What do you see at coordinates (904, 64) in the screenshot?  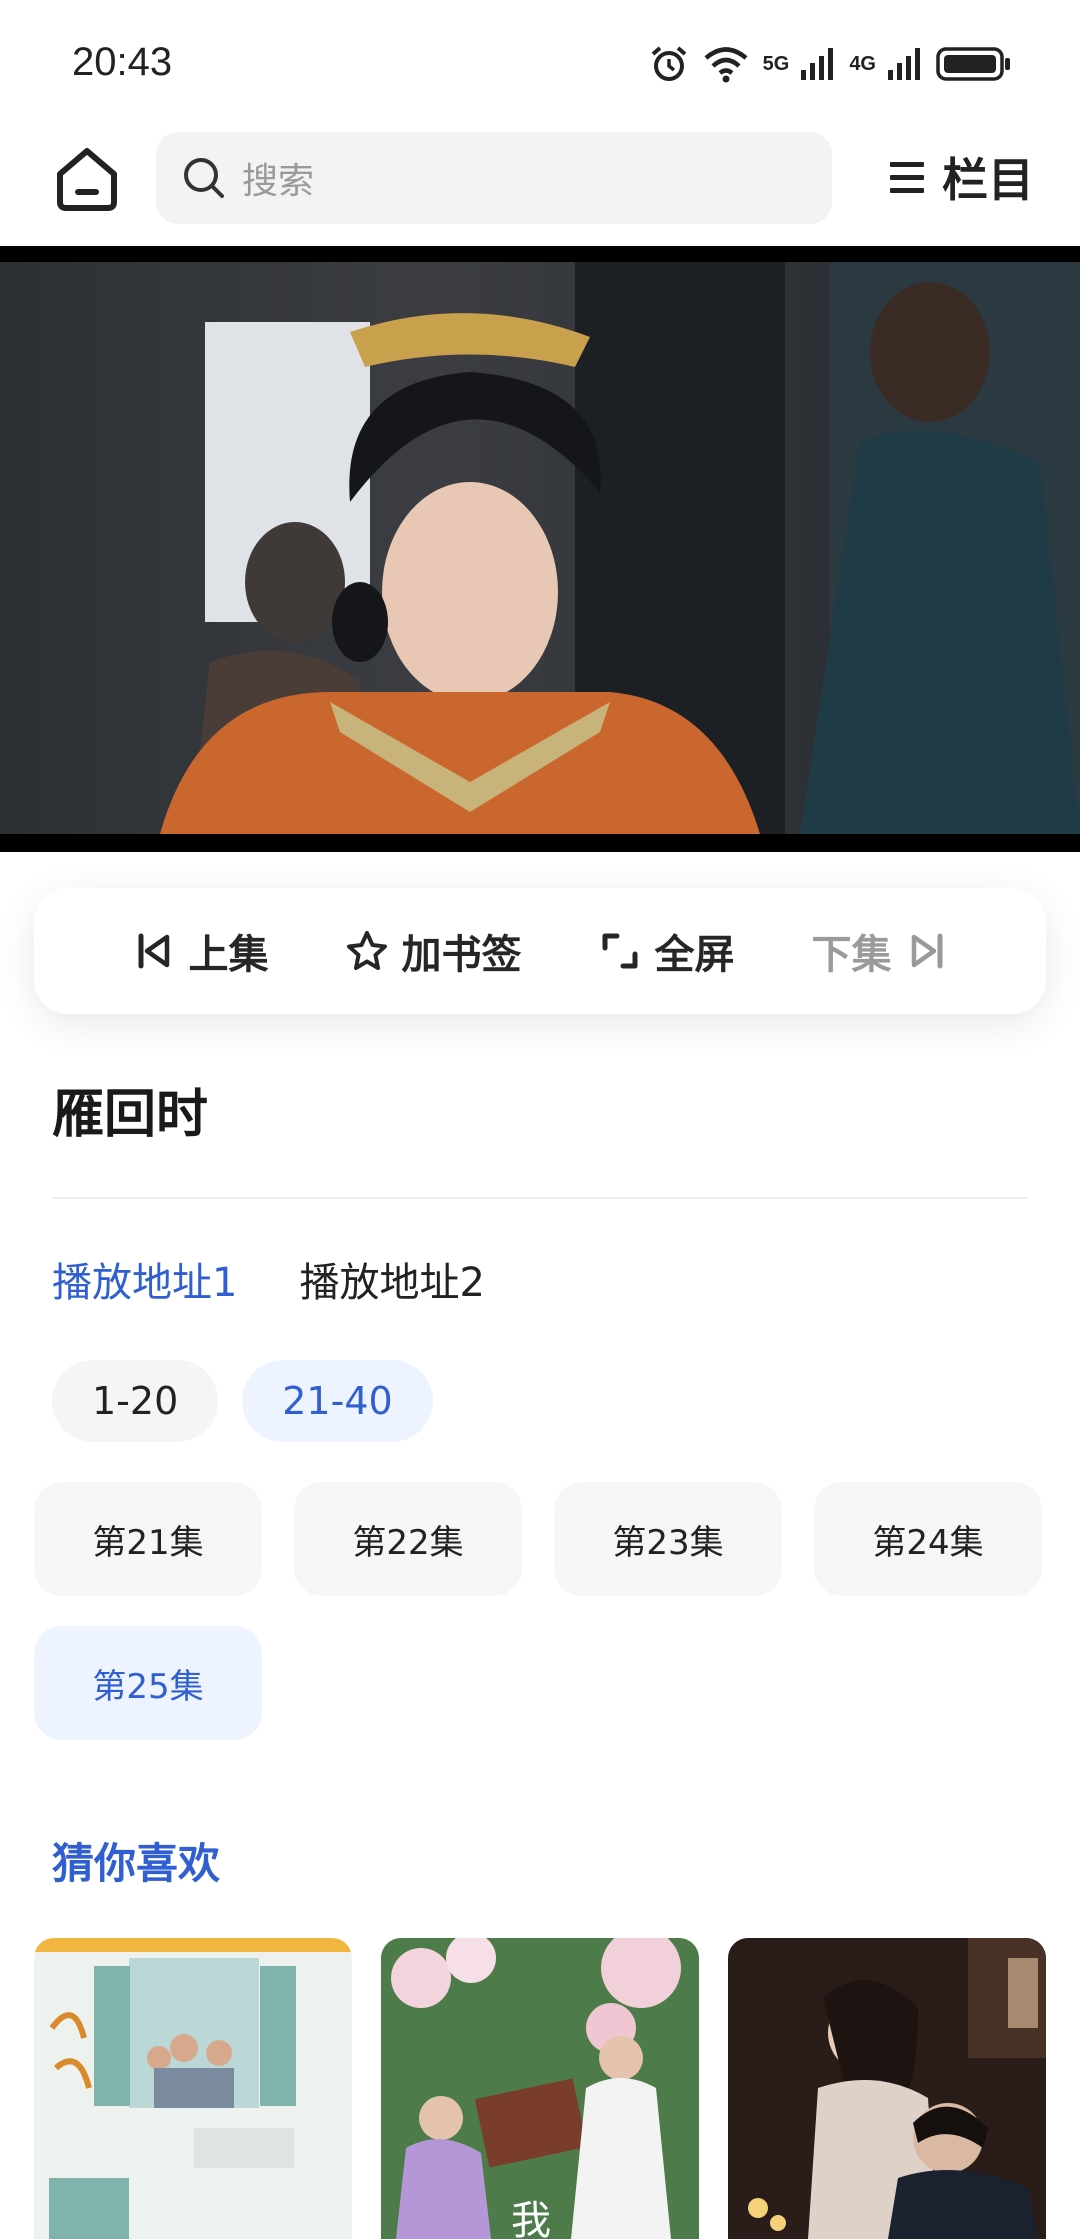 I see `signal-4g-icon` at bounding box center [904, 64].